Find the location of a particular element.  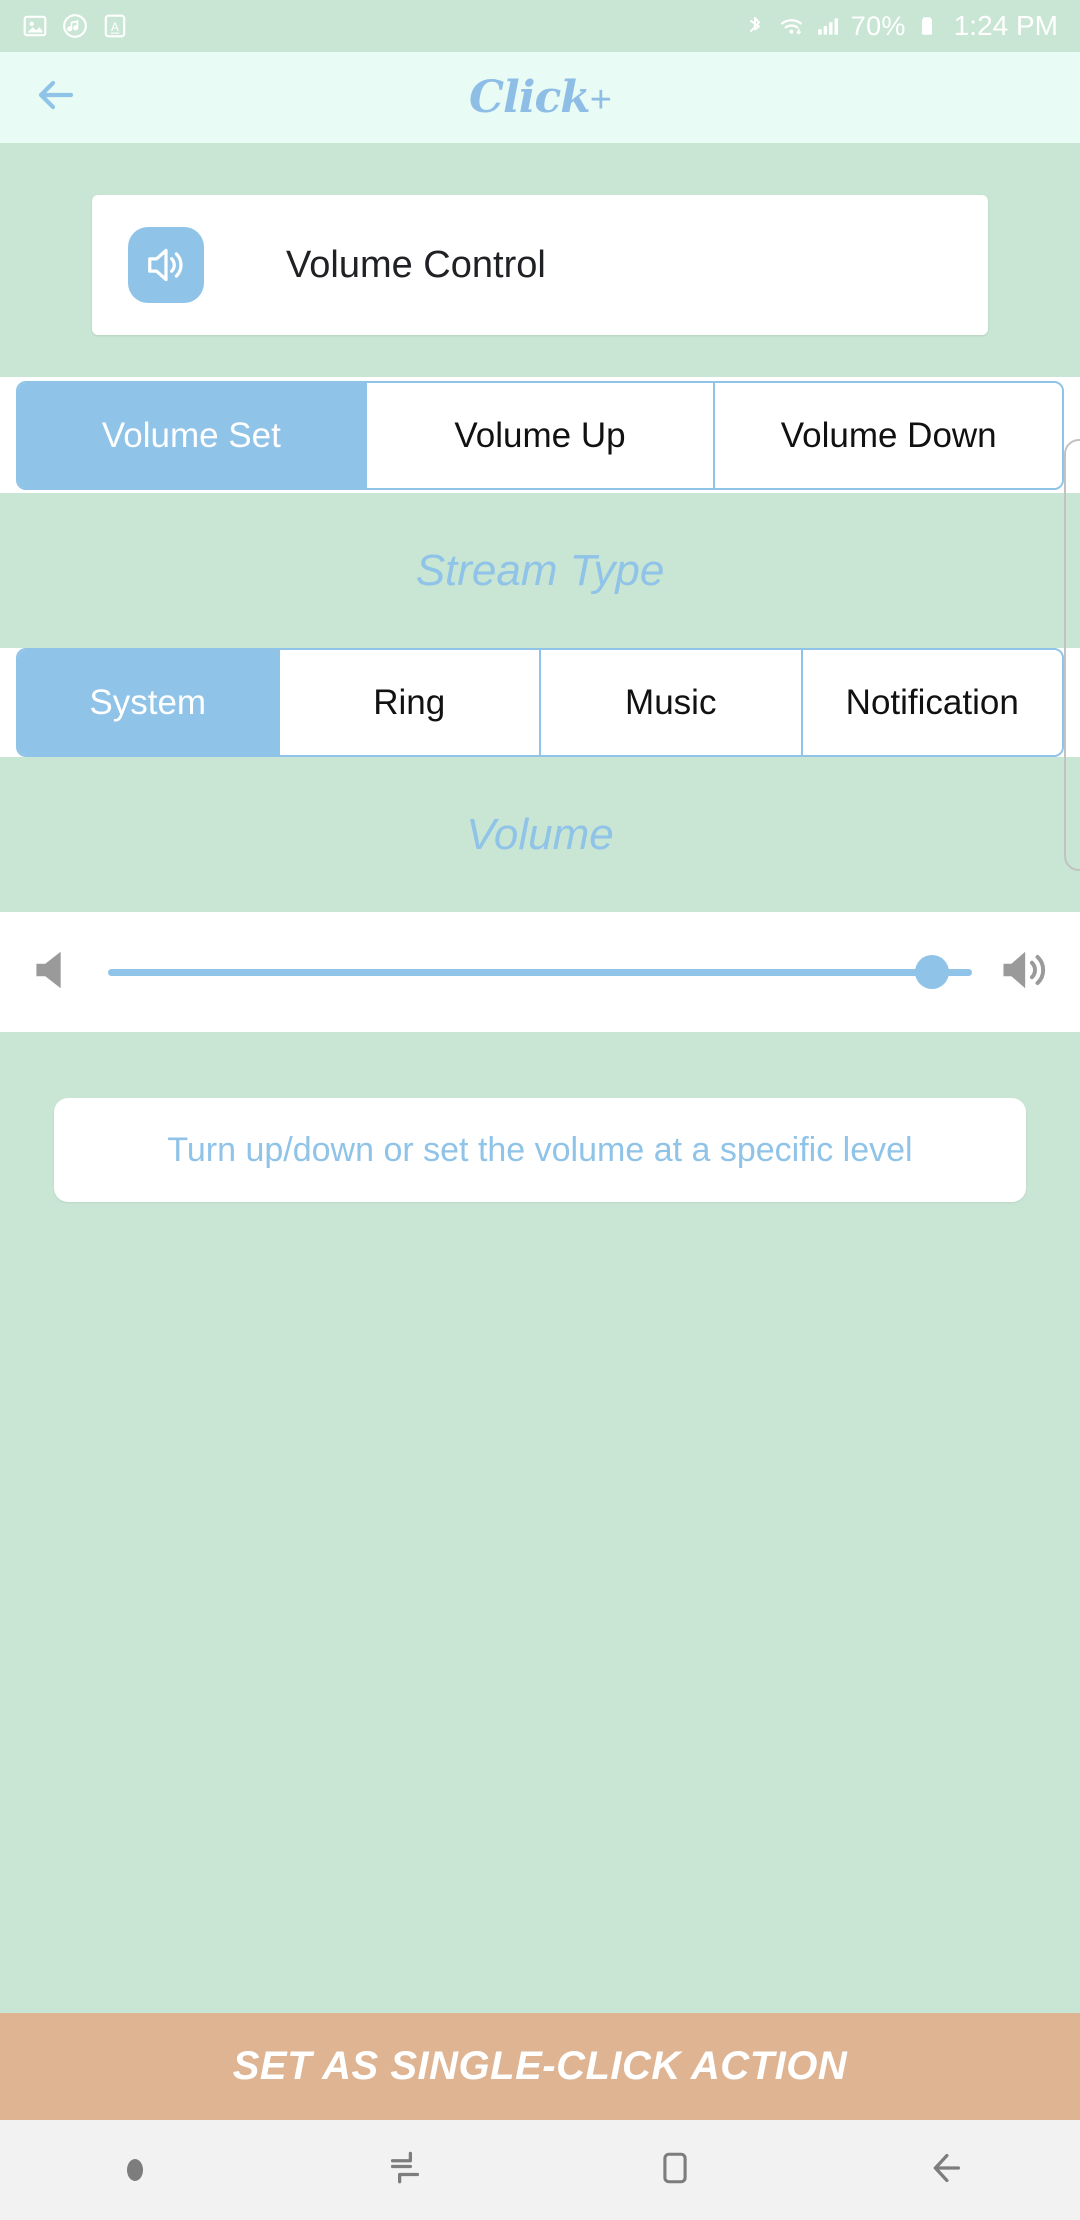

battery-icon is located at coordinates (929, 26).